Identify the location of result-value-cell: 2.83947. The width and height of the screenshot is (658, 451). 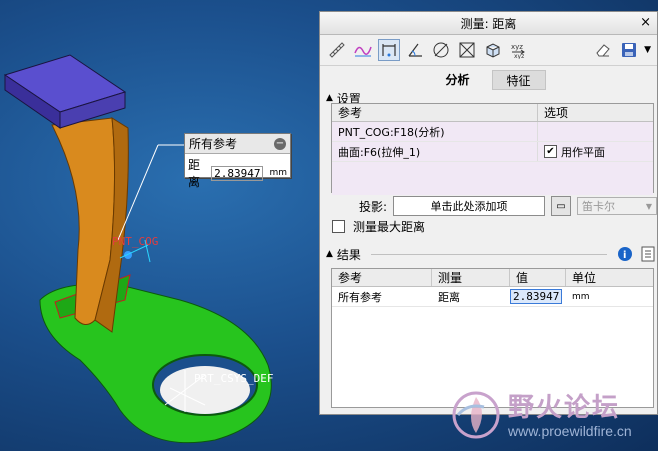
(538, 296).